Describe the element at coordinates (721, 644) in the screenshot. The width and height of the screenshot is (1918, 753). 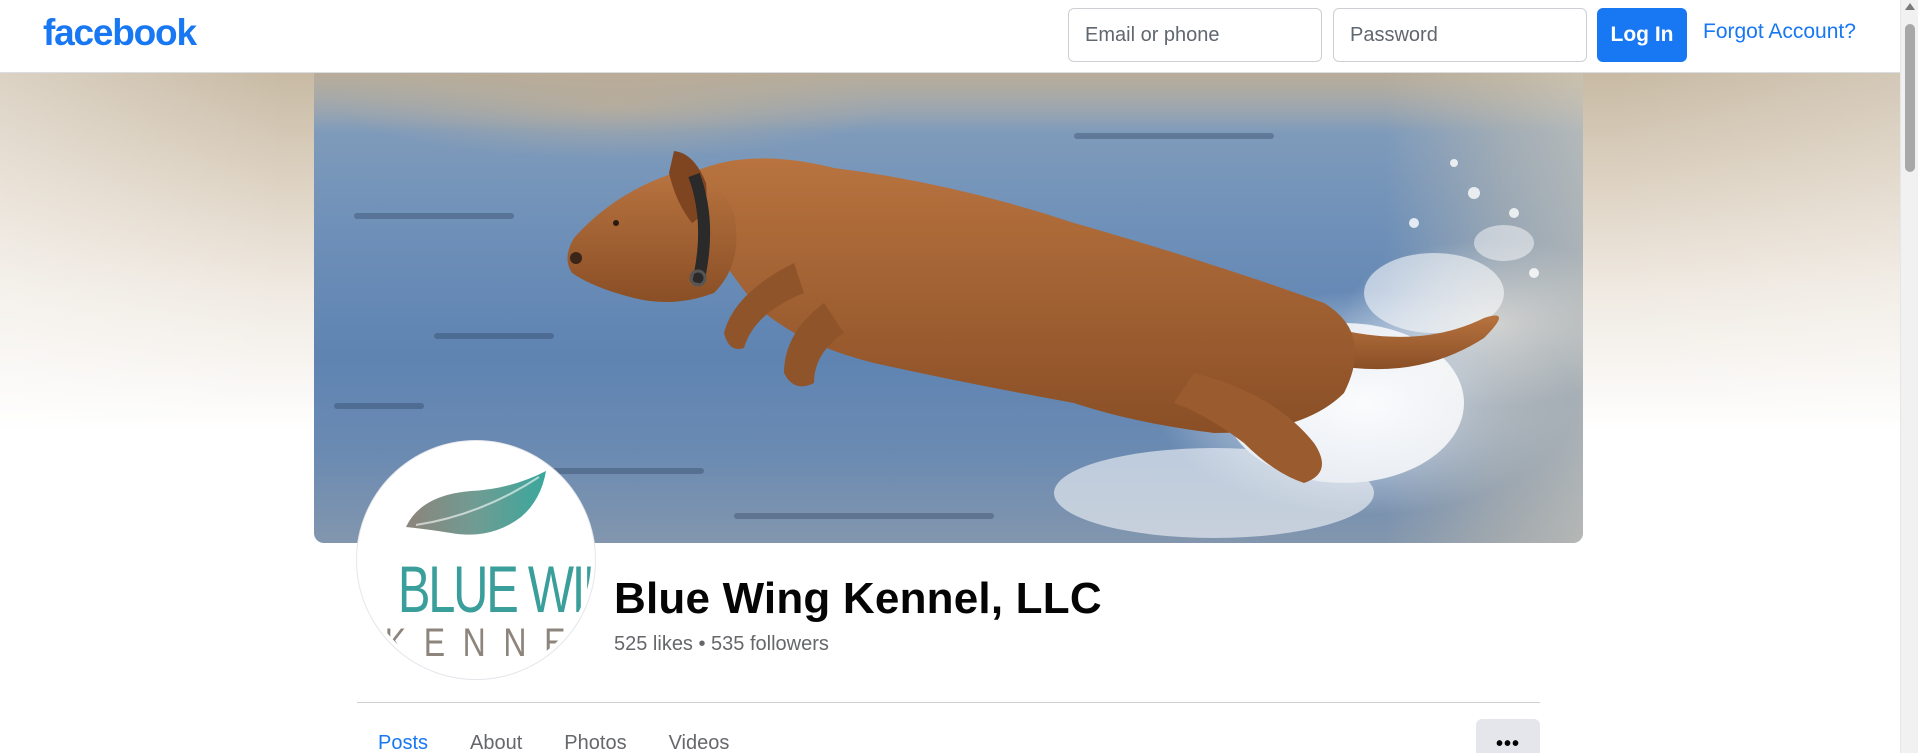
I see `page-stats: 525 likes • 535 followers` at that location.